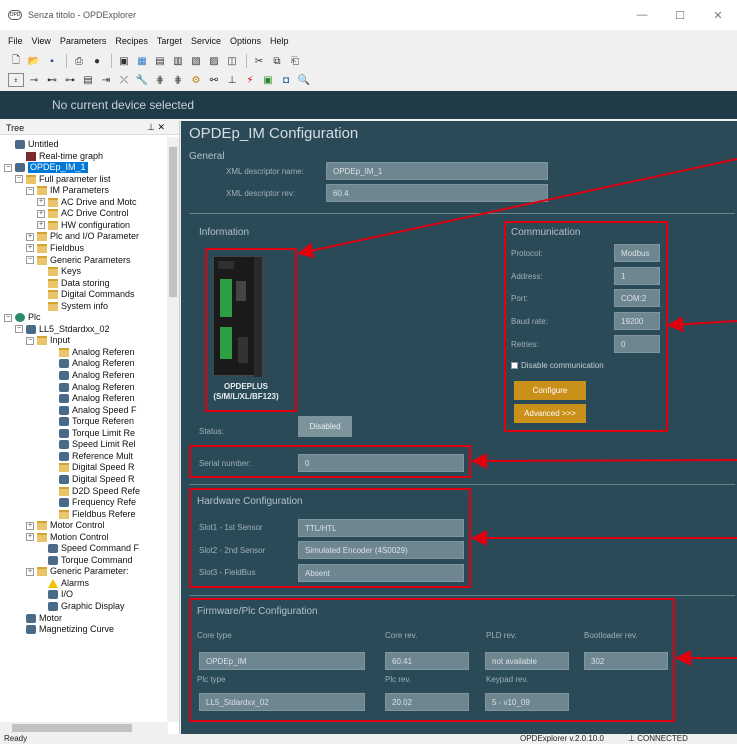  Describe the element at coordinates (82, 236) in the screenshot. I see `tree-node: + Plc and I/O Parameter` at that location.